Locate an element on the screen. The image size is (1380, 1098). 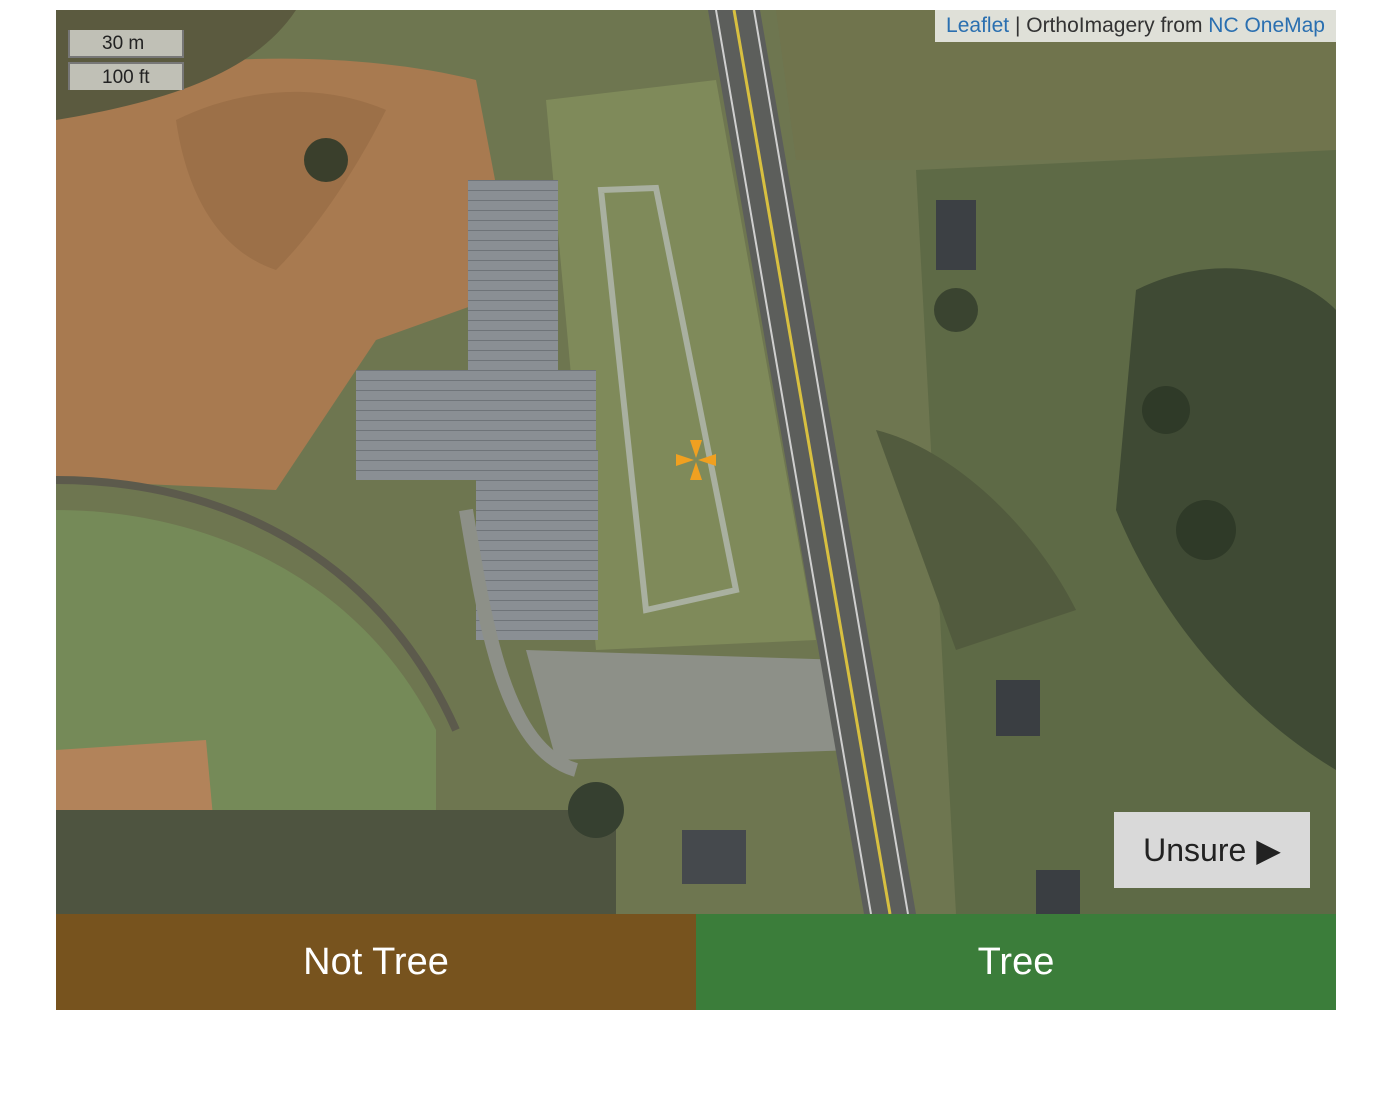
attribution-separator: | OrthoImagery from is located at coordinates (1109, 25).